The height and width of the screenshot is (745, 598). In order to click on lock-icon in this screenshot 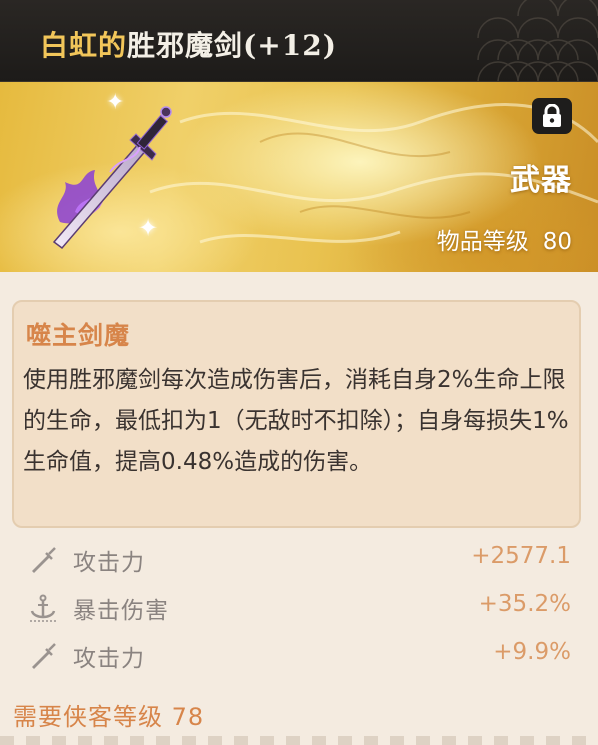, I will do `click(552, 115)`.